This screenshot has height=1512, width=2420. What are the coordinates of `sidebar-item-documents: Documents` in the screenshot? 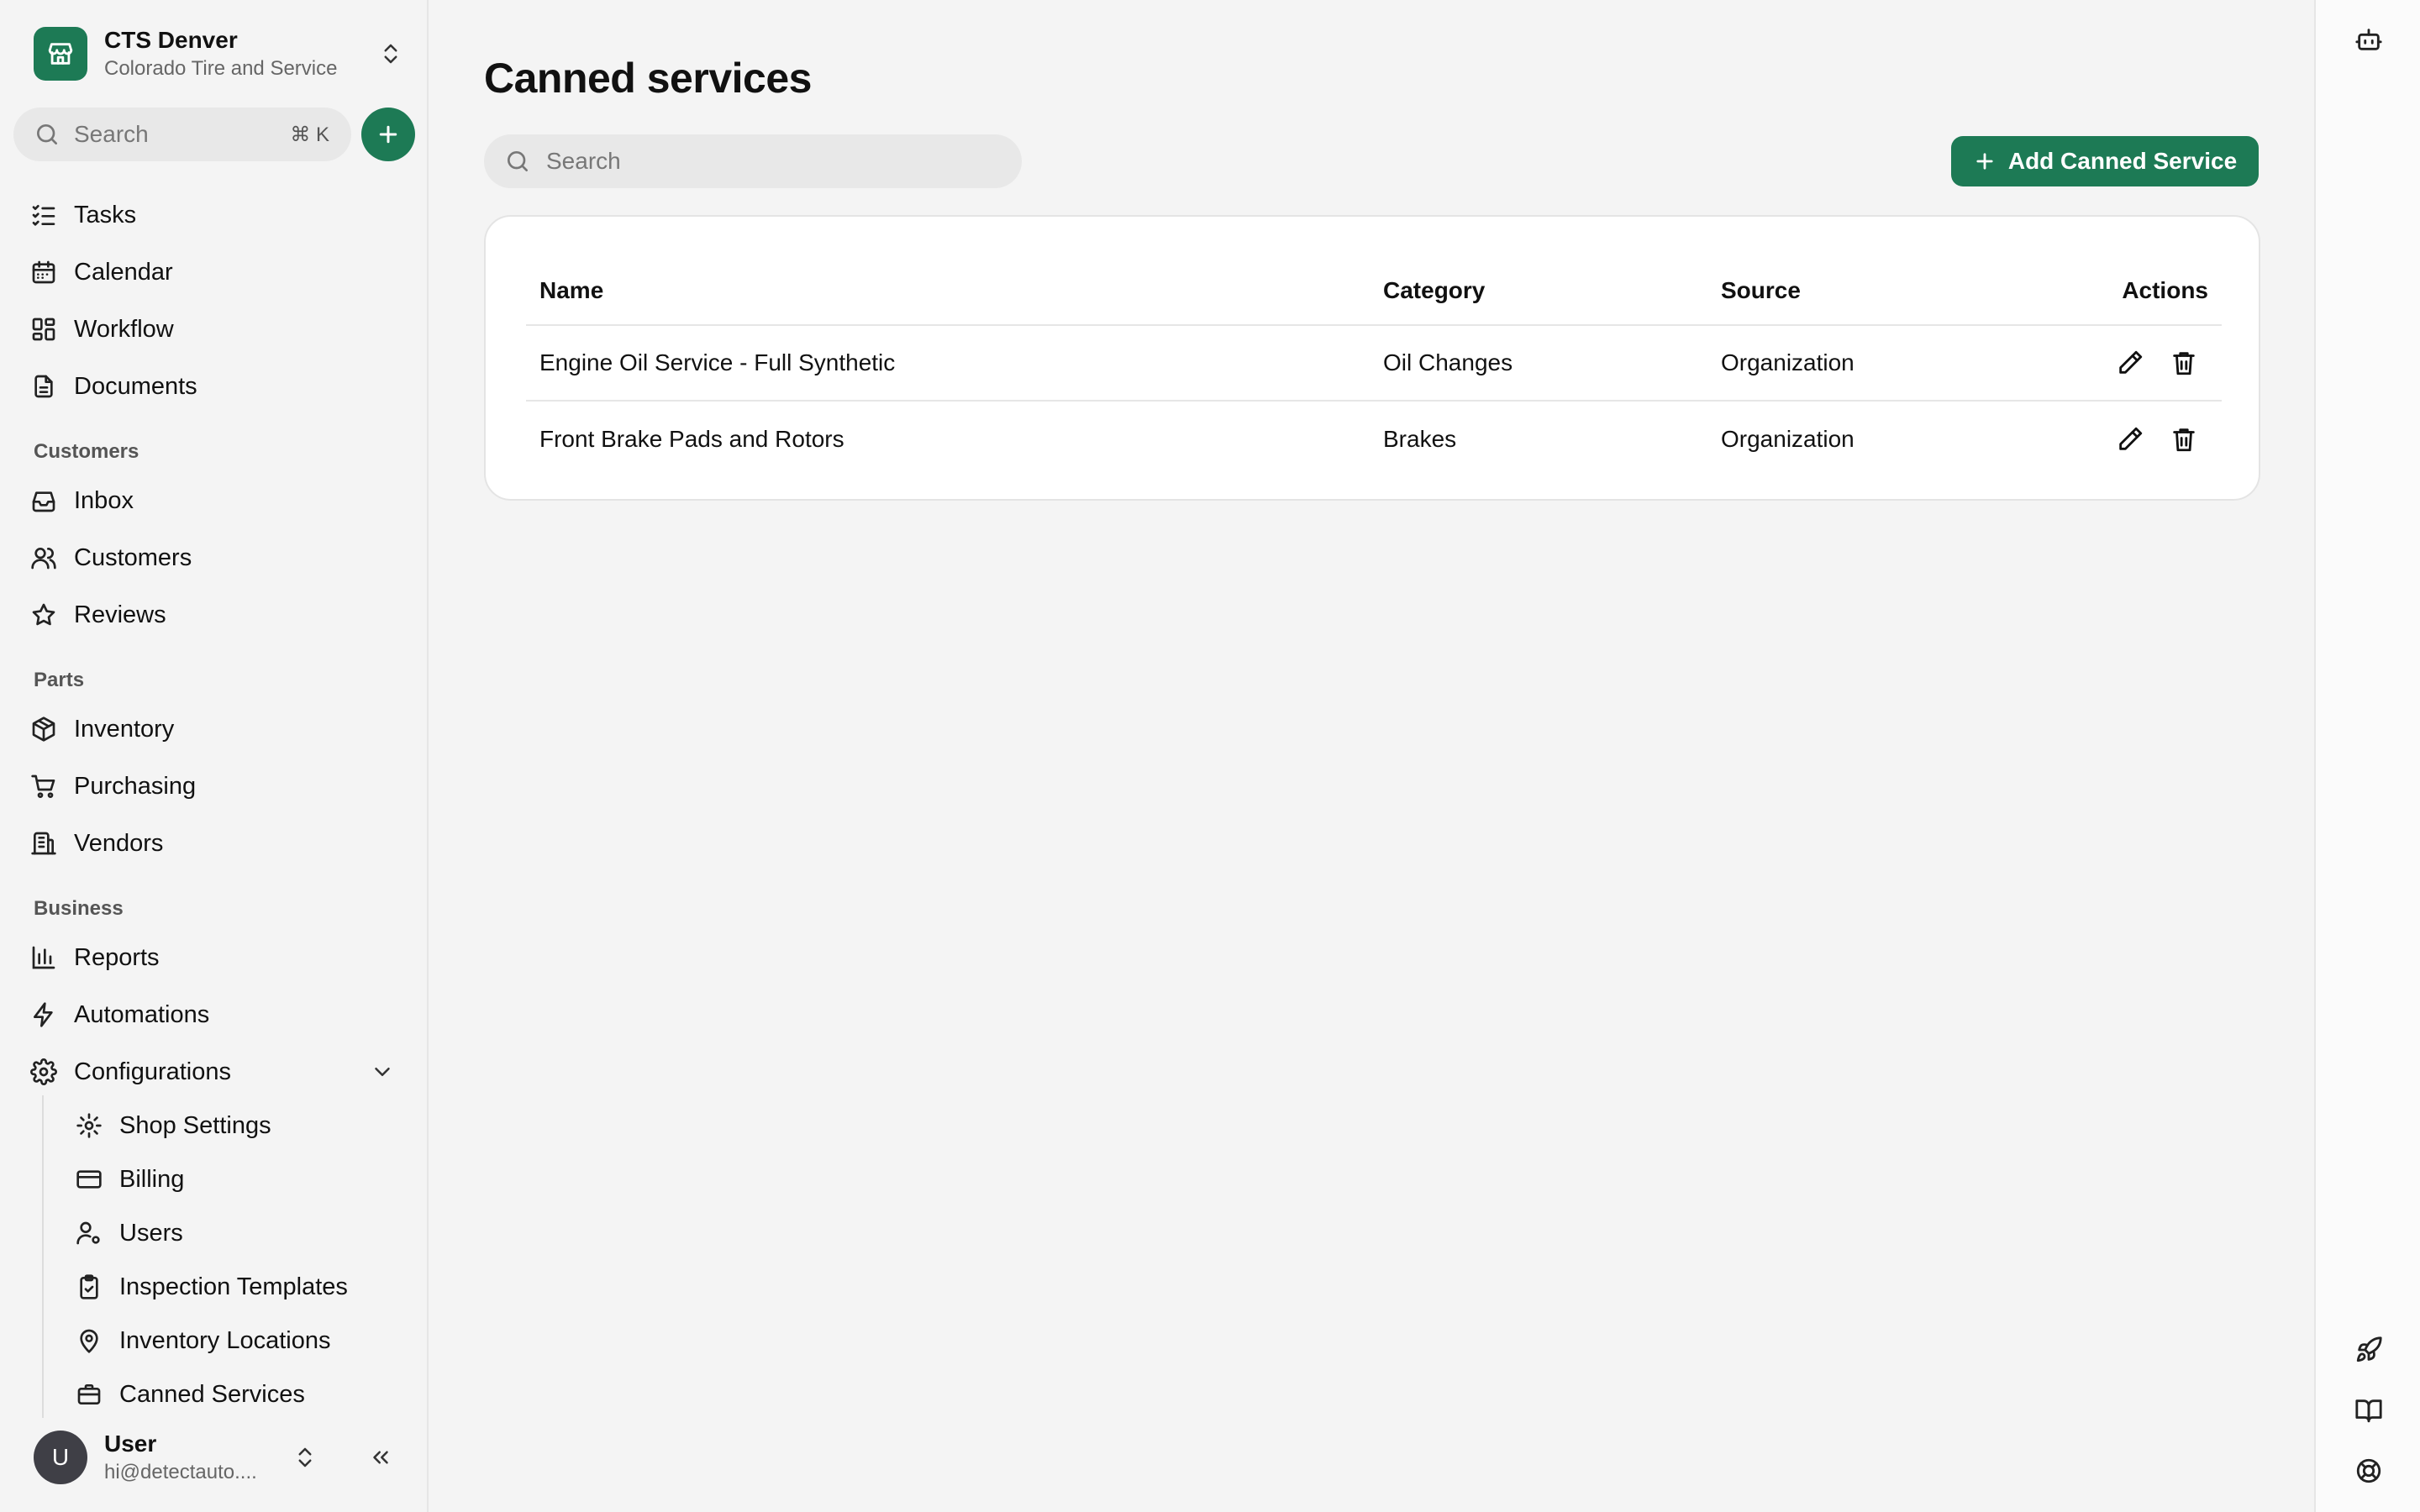 It's located at (113, 386).